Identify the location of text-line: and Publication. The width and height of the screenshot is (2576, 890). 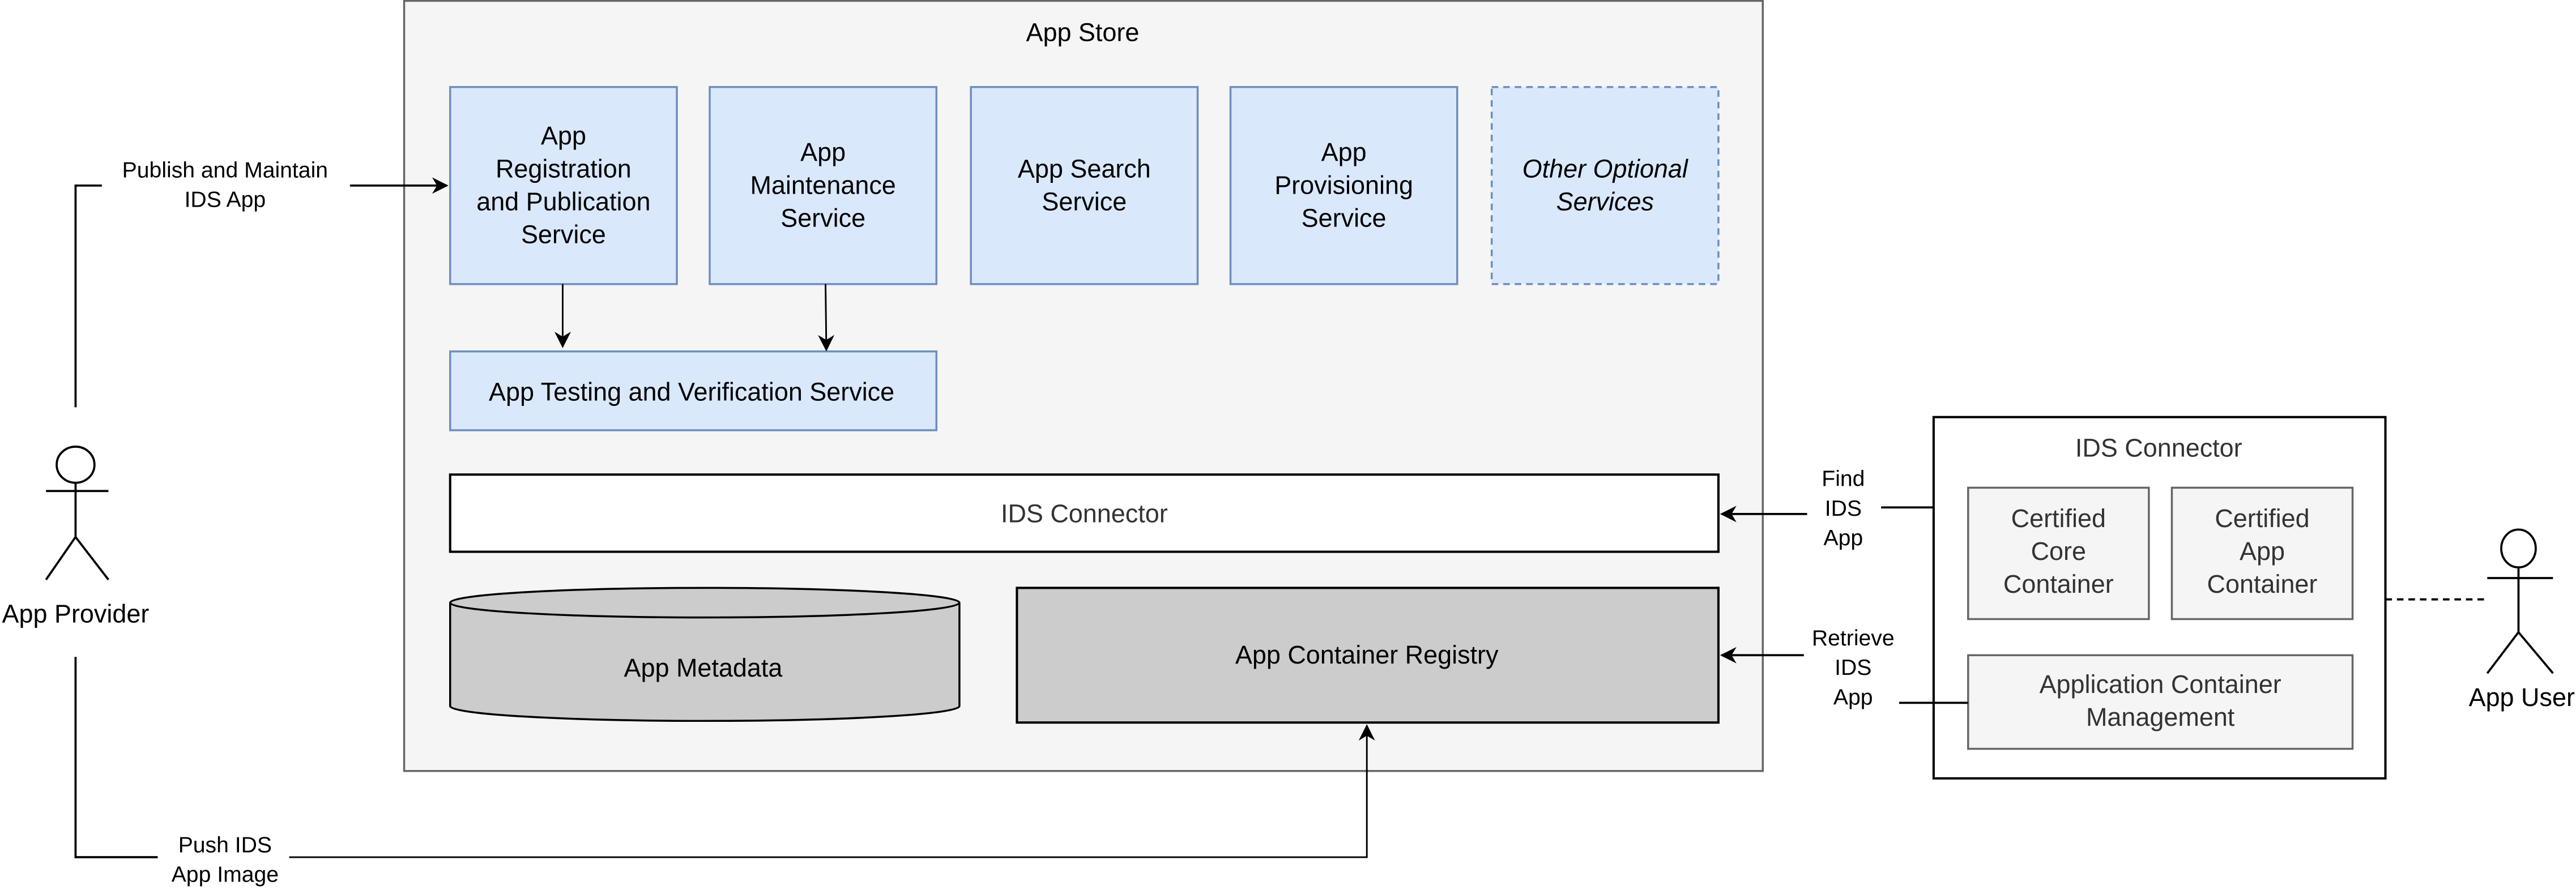
(563, 202).